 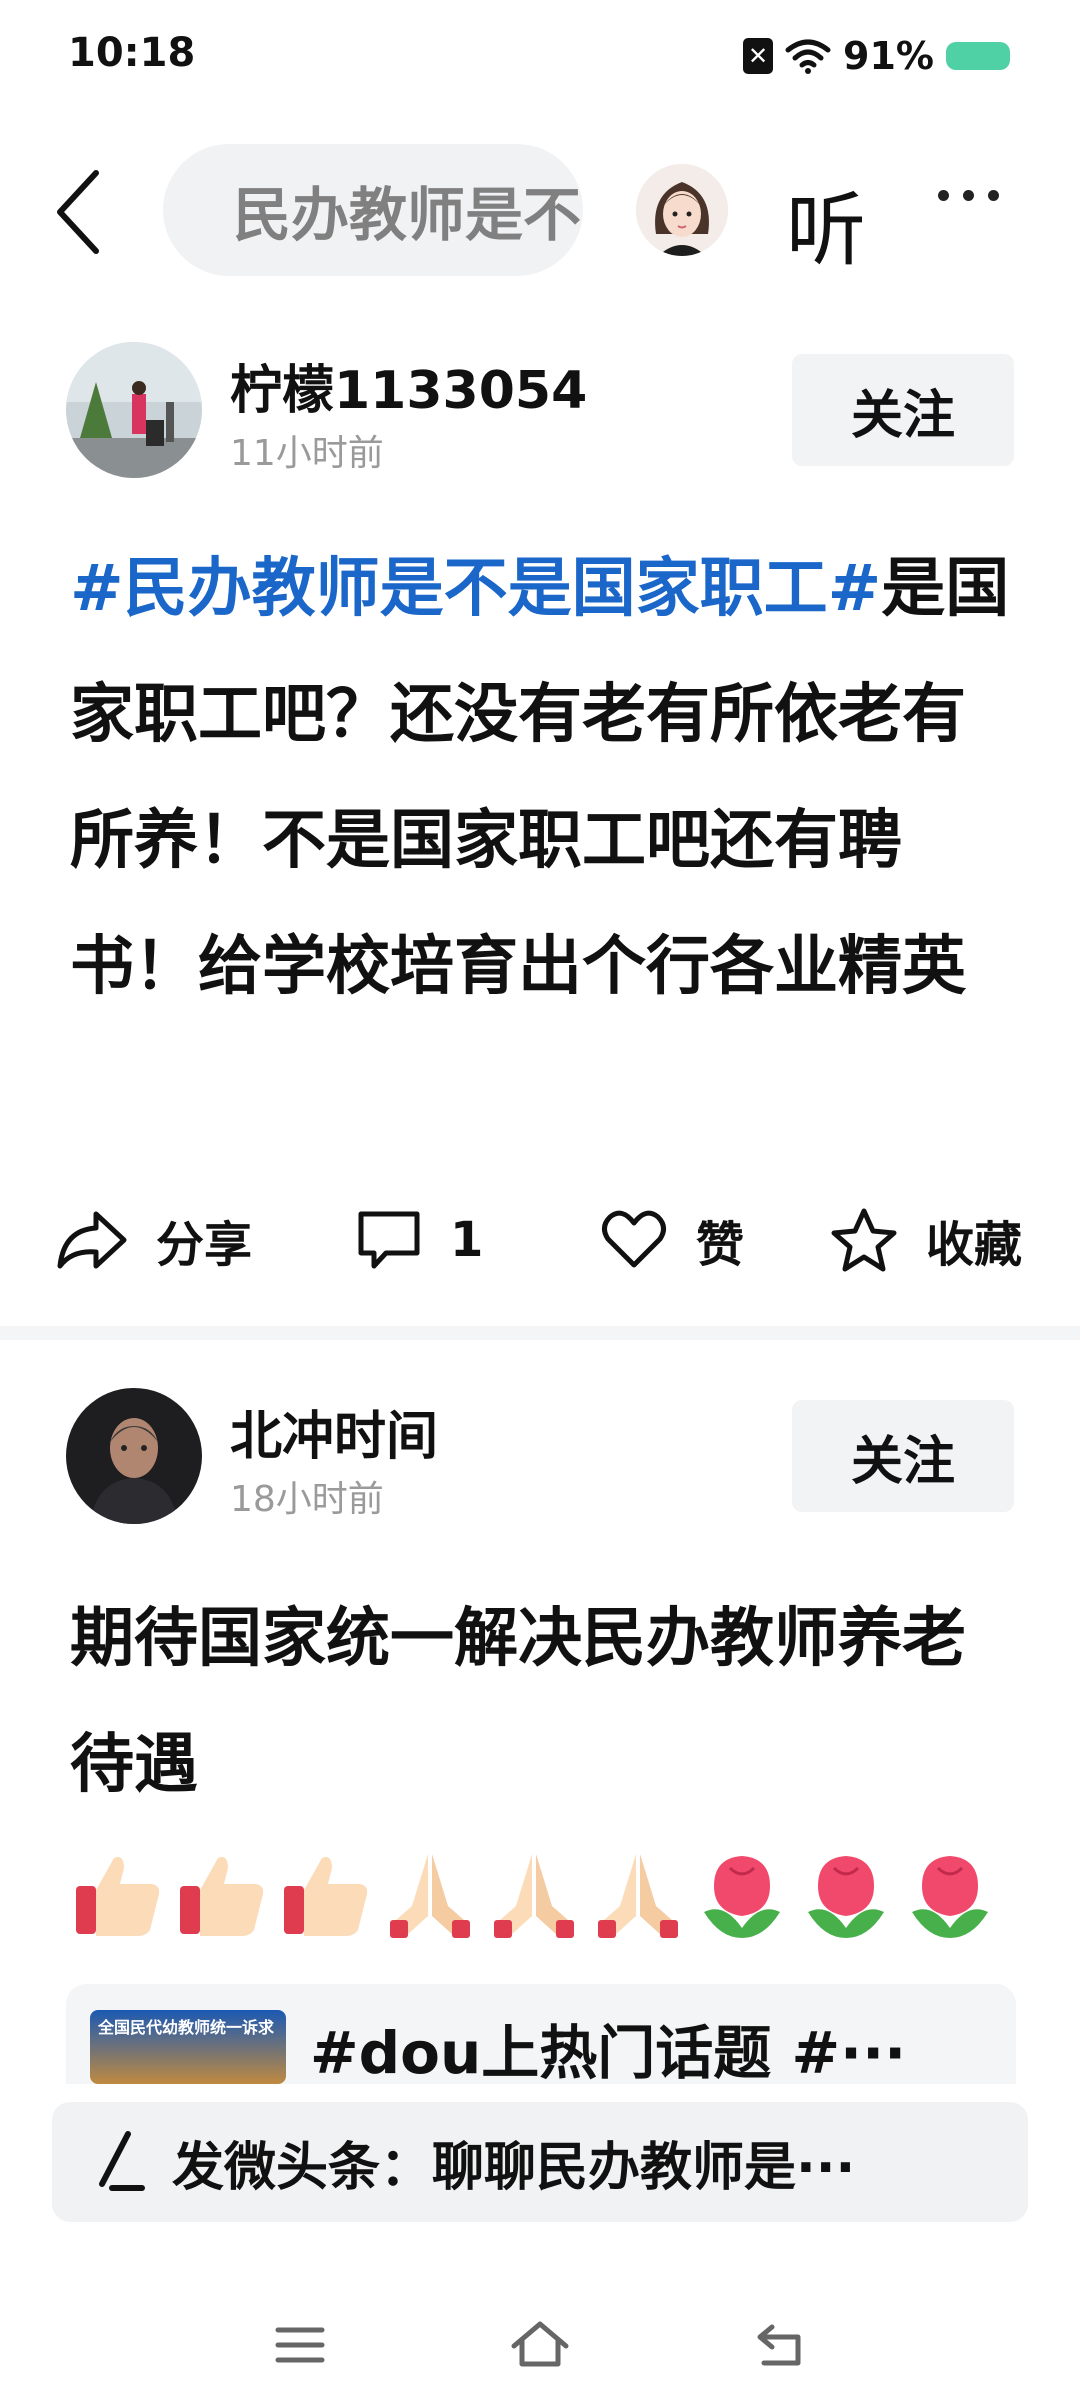 I want to click on star-icon, so click(x=864, y=1240).